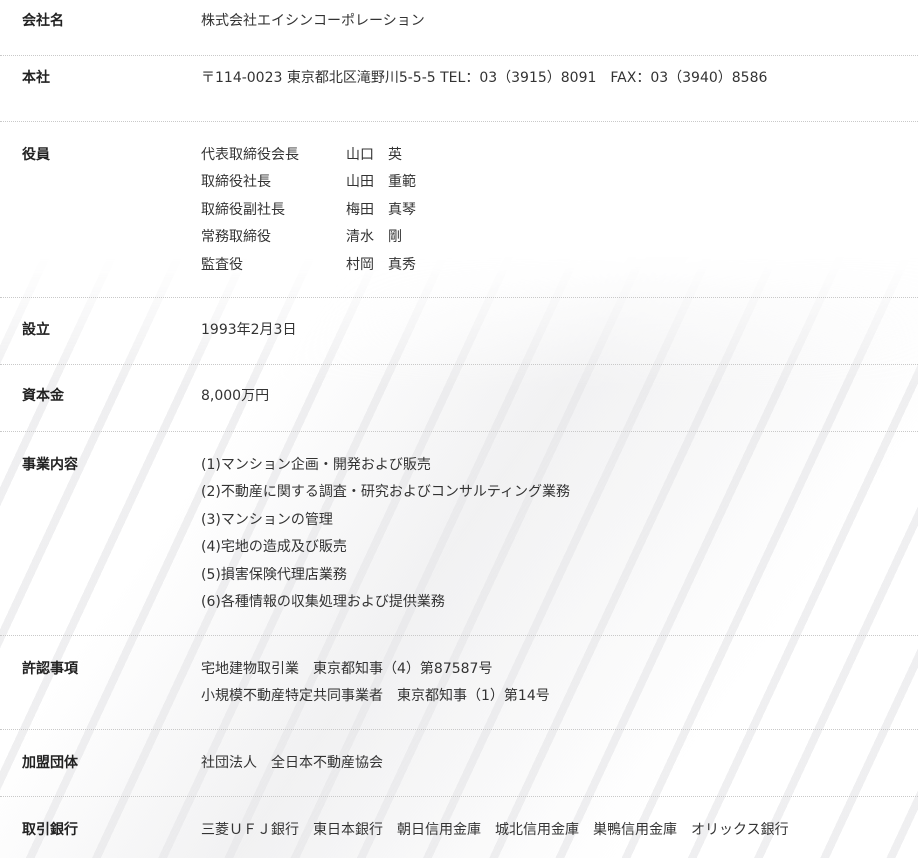 This screenshot has width=918, height=858. Describe the element at coordinates (222, 264) in the screenshot. I see `officer-title: 監査役` at that location.